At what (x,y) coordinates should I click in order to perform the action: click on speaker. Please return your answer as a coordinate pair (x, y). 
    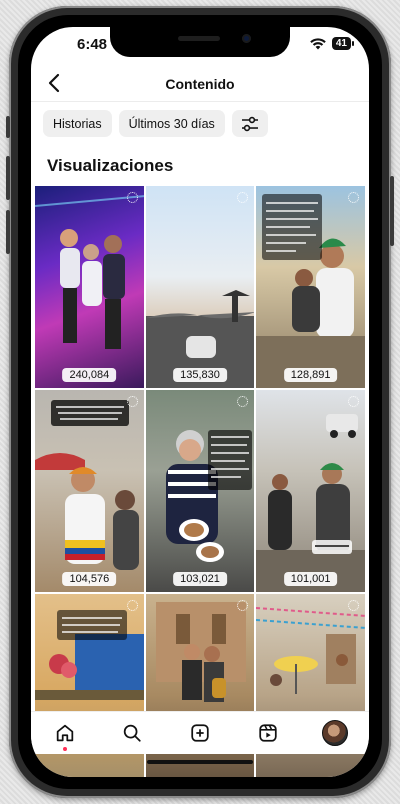
    Looking at the image, I should click on (199, 38).